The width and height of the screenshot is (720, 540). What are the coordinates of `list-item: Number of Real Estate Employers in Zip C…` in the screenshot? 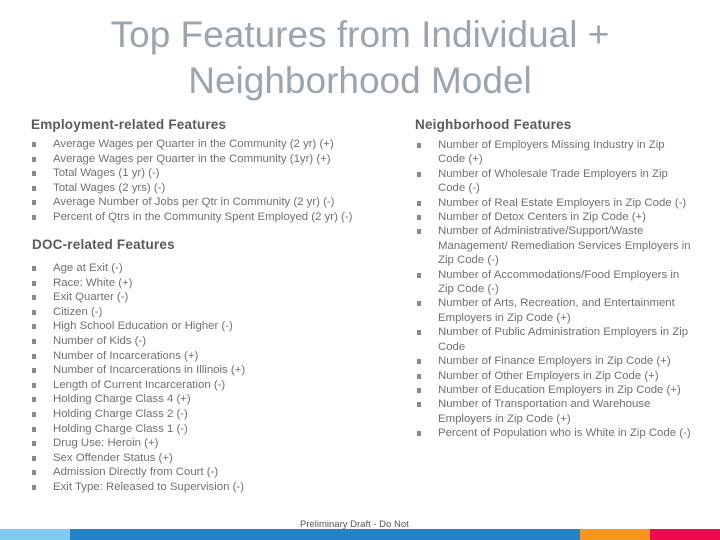 It's located at (554, 203).